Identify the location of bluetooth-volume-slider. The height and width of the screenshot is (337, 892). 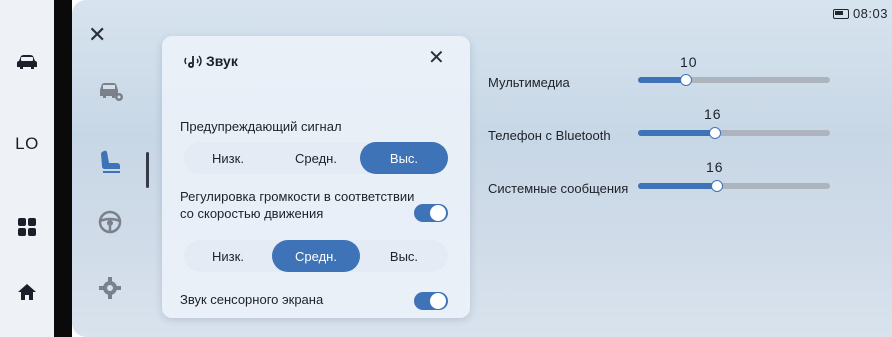
(734, 133).